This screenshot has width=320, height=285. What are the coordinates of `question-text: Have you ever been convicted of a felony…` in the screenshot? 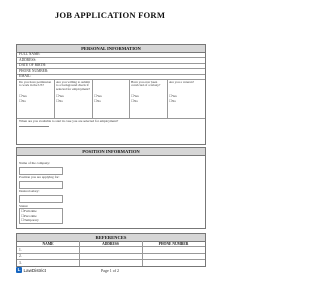 It's located at (146, 83).